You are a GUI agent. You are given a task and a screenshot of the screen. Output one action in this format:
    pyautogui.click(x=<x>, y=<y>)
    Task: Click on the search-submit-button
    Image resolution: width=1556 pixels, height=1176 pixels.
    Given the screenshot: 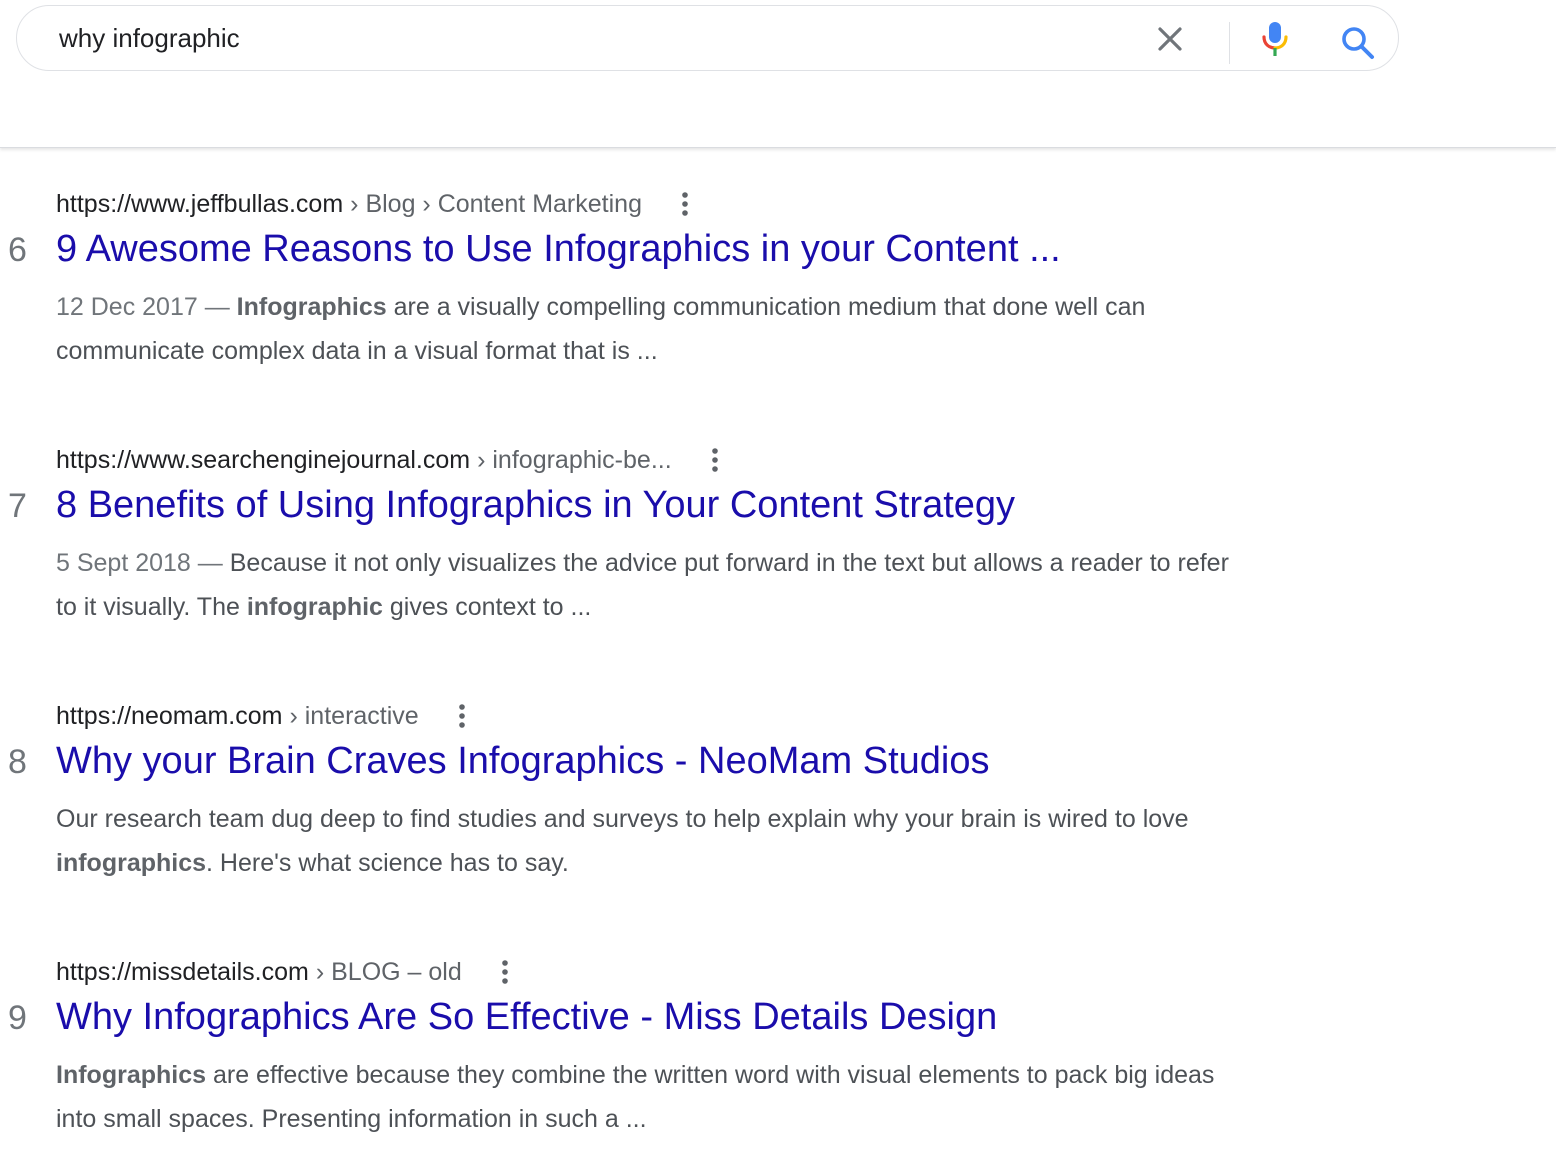 What is the action you would take?
    pyautogui.click(x=1358, y=43)
    